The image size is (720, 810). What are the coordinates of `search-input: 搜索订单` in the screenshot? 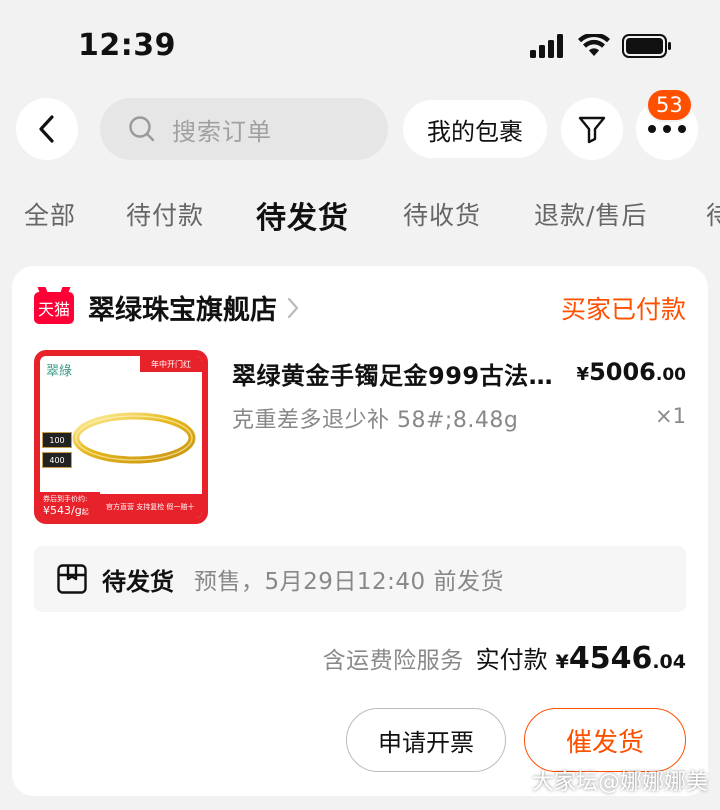 It's located at (244, 129).